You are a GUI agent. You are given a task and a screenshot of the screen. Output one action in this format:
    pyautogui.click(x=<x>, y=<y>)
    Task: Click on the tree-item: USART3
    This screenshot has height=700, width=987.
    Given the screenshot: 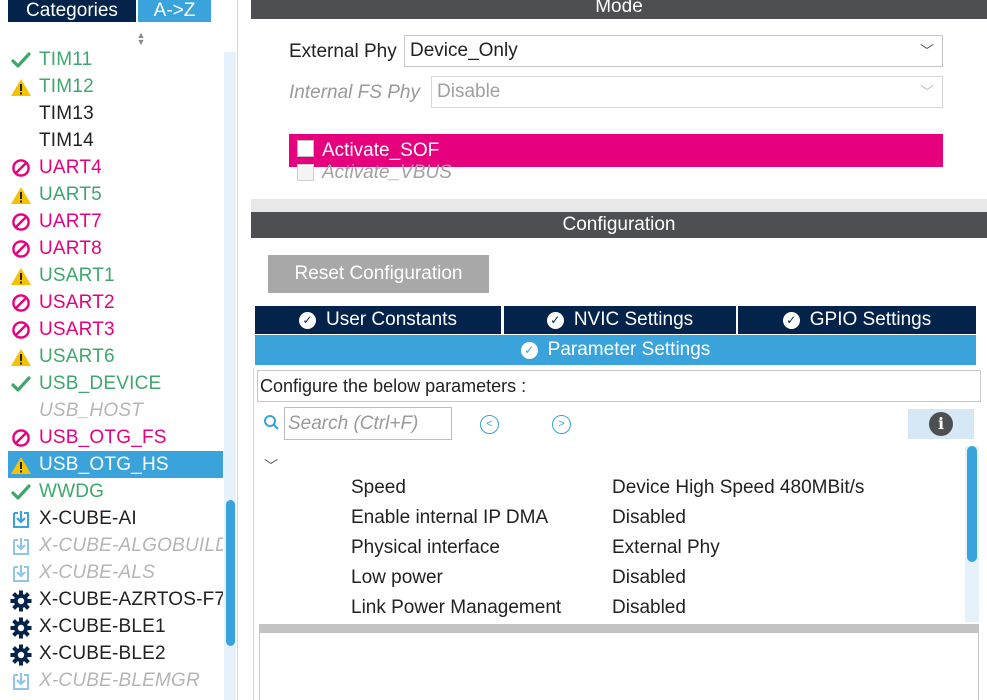 What is the action you would take?
    pyautogui.click(x=115, y=329)
    